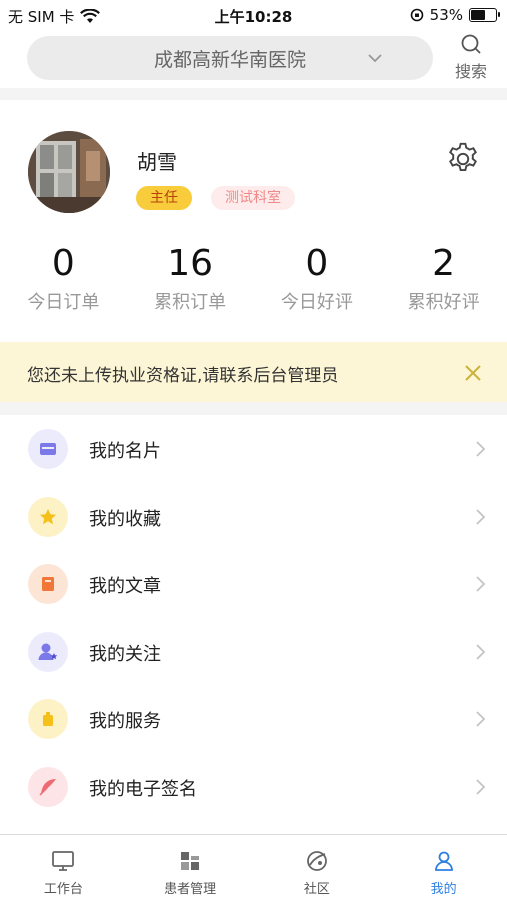 This screenshot has width=507, height=900. Describe the element at coordinates (125, 721) in the screenshot. I see `menu-item-label: 我的服务` at that location.